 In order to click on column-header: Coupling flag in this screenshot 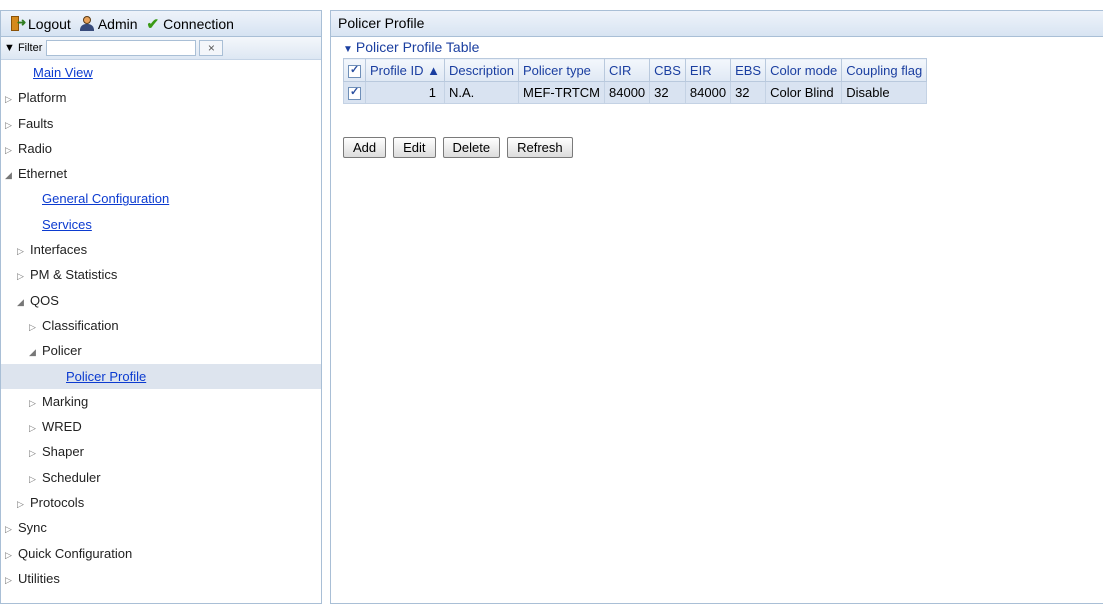, I will do `click(884, 70)`.